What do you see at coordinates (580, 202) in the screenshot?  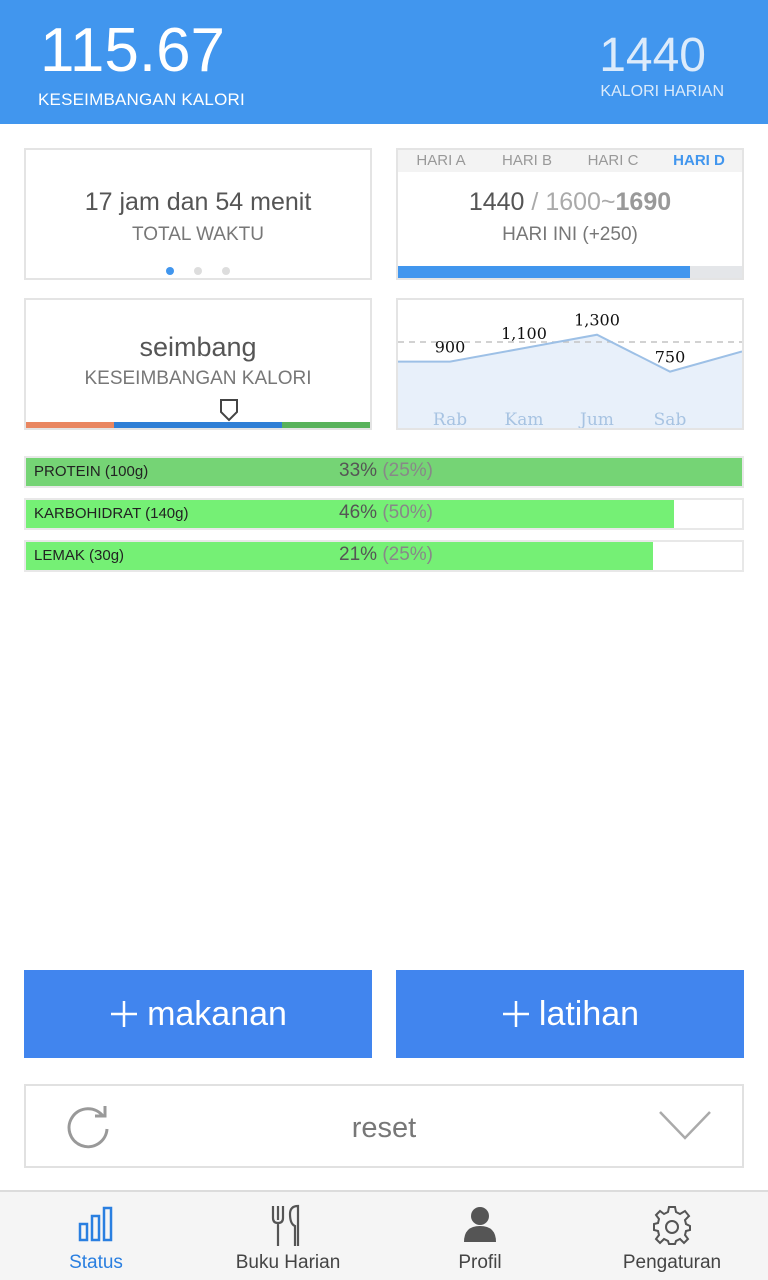 I see `range-low: 1600~` at bounding box center [580, 202].